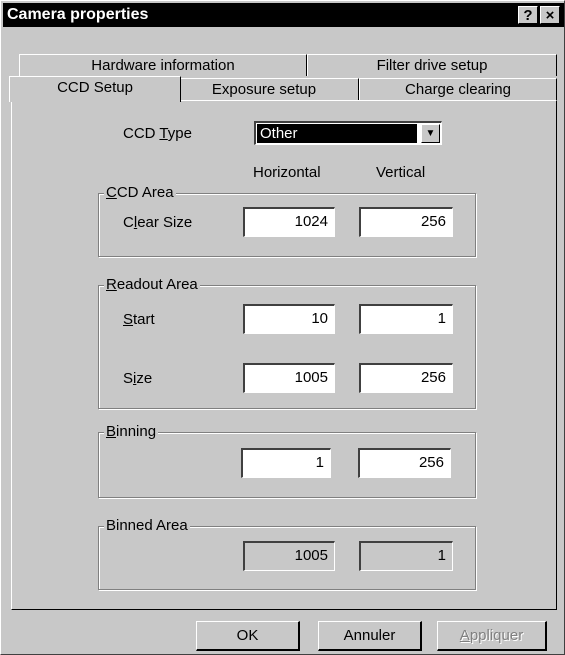 The width and height of the screenshot is (565, 655). Describe the element at coordinates (289, 556) in the screenshot. I see `binned-area-horizontal-value: 1005` at that location.